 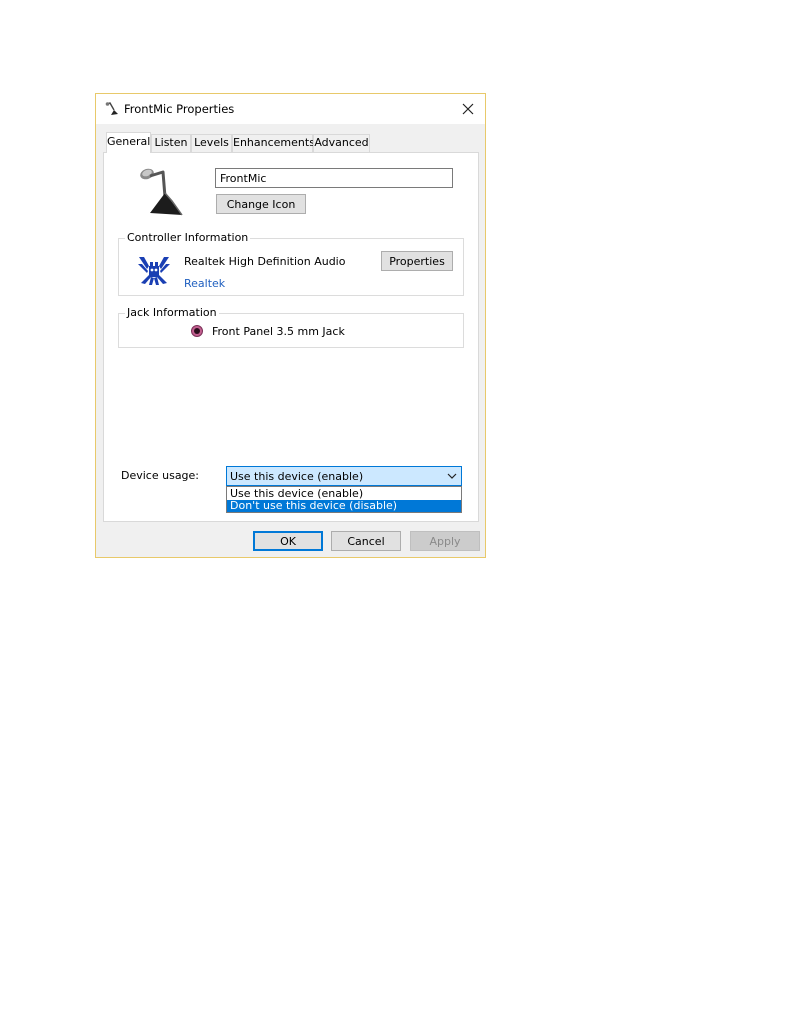 I want to click on device-usage-select: Use this device (enable), so click(x=344, y=476).